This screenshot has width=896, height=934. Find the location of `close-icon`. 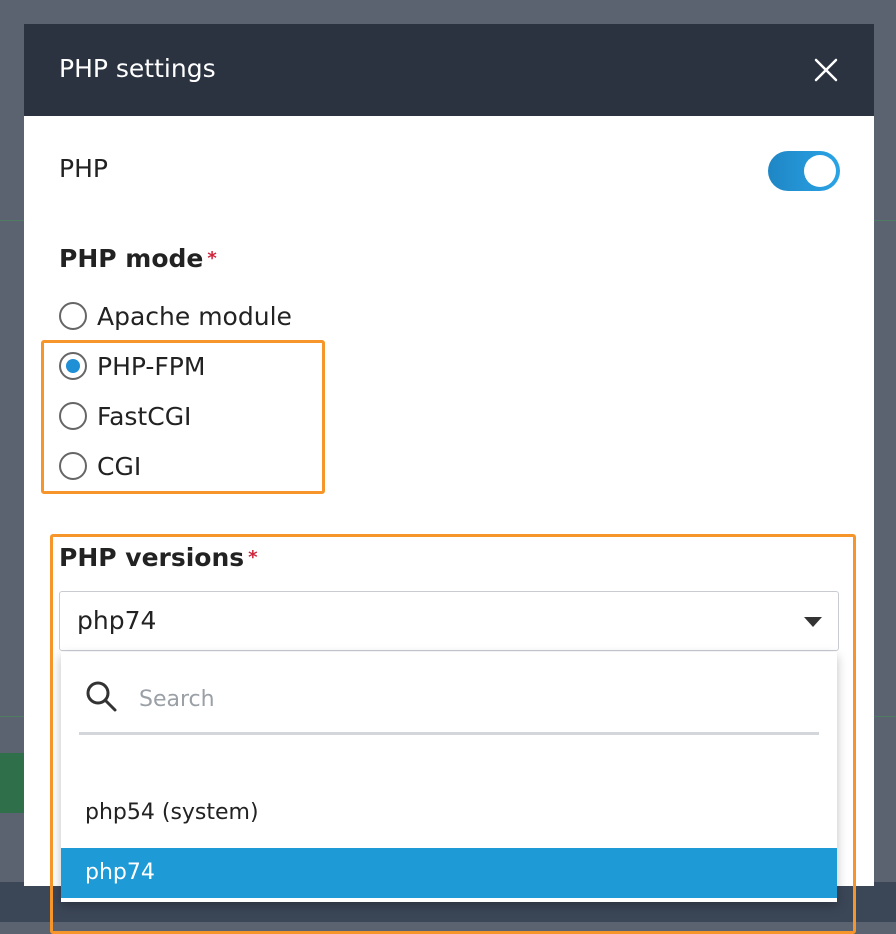

close-icon is located at coordinates (826, 70).